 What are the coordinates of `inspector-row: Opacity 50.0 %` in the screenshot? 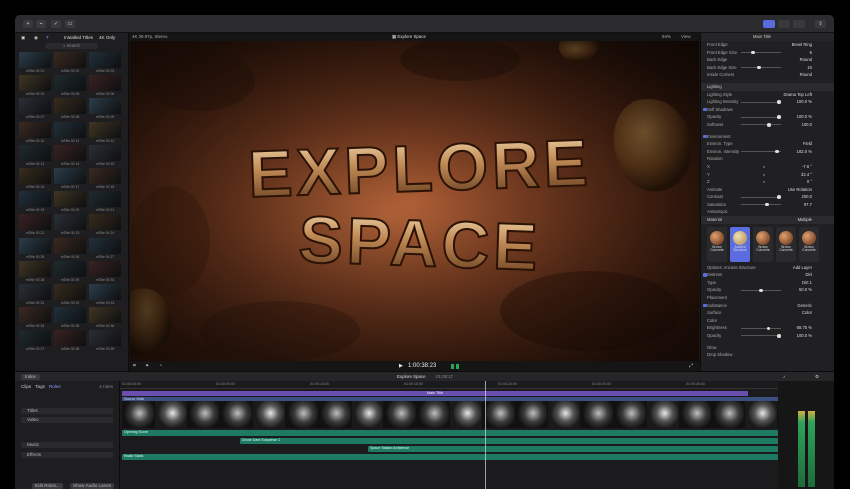 It's located at (767, 290).